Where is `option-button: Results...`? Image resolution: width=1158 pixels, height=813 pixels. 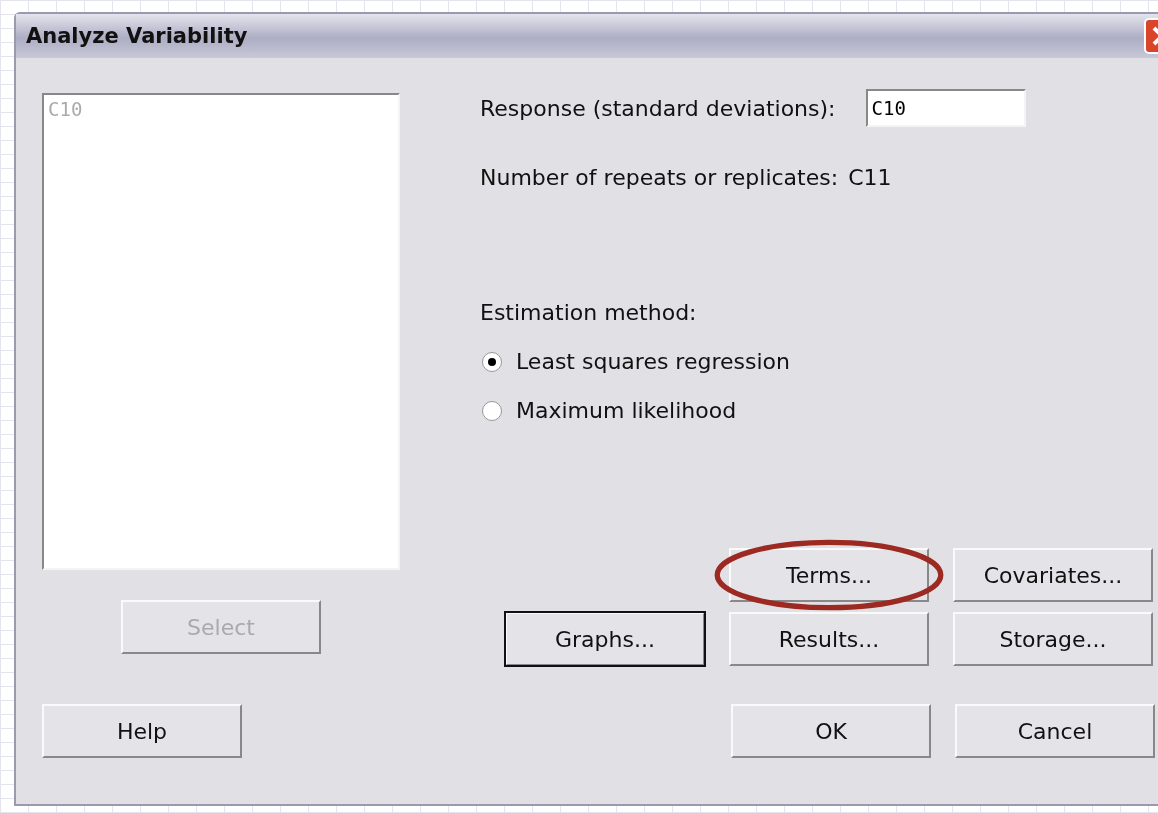 option-button: Results... is located at coordinates (829, 639).